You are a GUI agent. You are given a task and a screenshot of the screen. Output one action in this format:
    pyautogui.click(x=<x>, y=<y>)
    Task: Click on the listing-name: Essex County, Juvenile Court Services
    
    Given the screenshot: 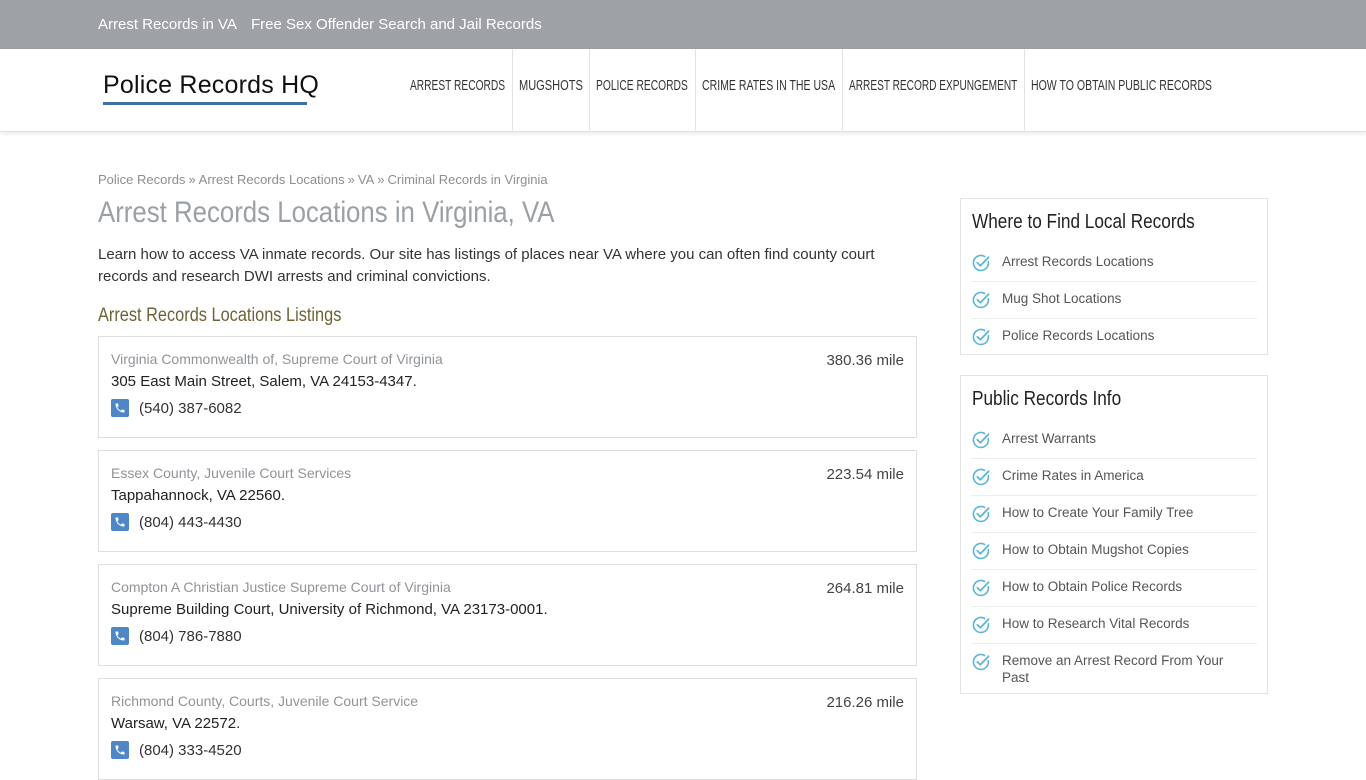 What is the action you would take?
    pyautogui.click(x=231, y=473)
    